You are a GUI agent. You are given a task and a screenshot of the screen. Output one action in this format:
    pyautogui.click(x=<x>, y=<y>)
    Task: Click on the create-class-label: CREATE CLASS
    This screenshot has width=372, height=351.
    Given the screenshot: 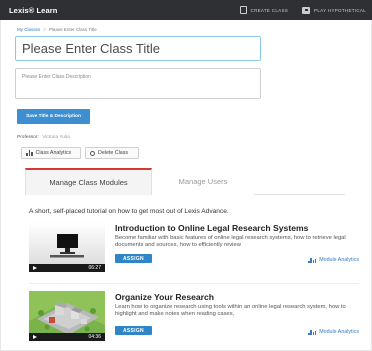 What is the action you would take?
    pyautogui.click(x=269, y=10)
    